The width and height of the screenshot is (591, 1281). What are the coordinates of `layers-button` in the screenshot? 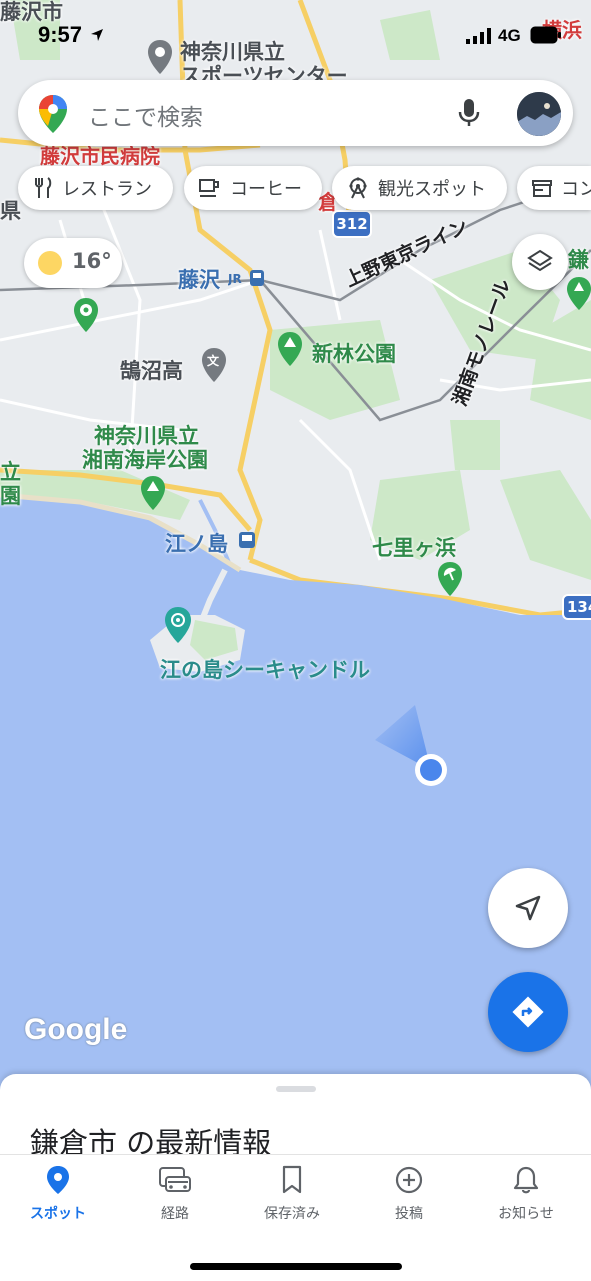 It's located at (540, 262).